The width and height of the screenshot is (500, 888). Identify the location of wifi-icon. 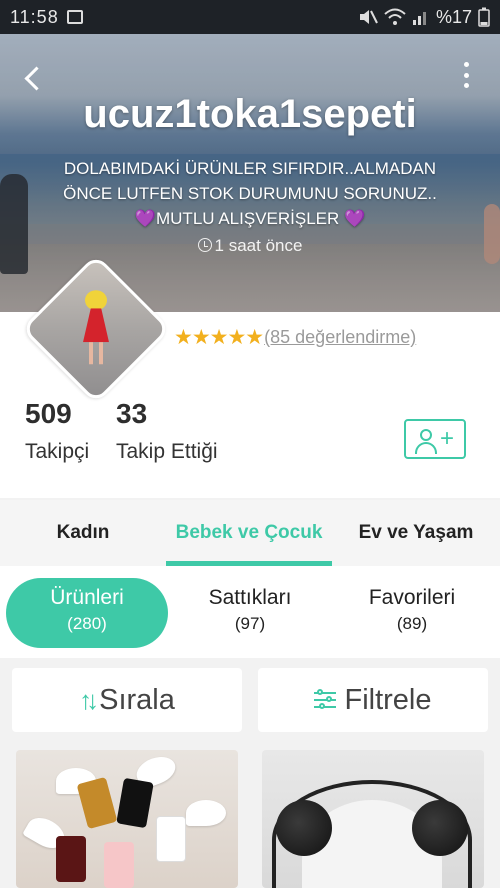
(395, 16).